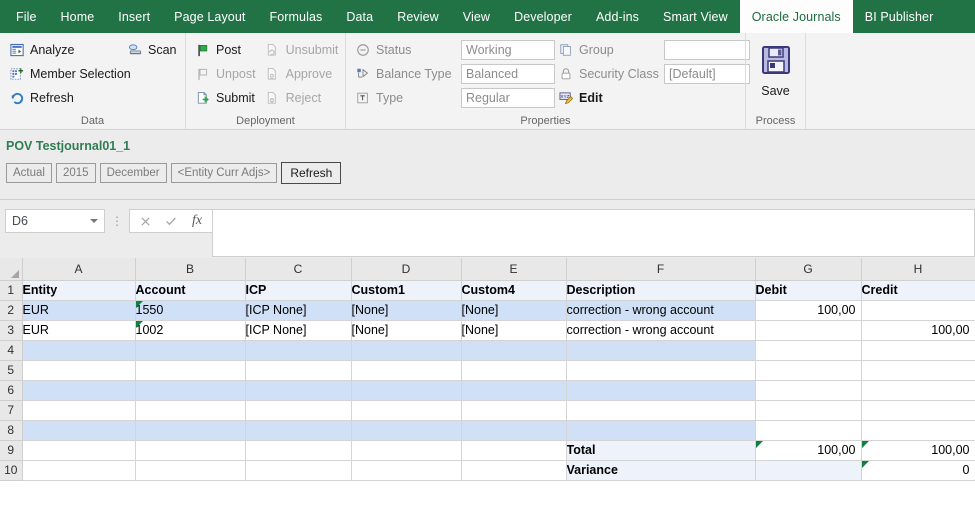 This screenshot has width=975, height=508. What do you see at coordinates (79, 470) in the screenshot?
I see `cell-A10` at bounding box center [79, 470].